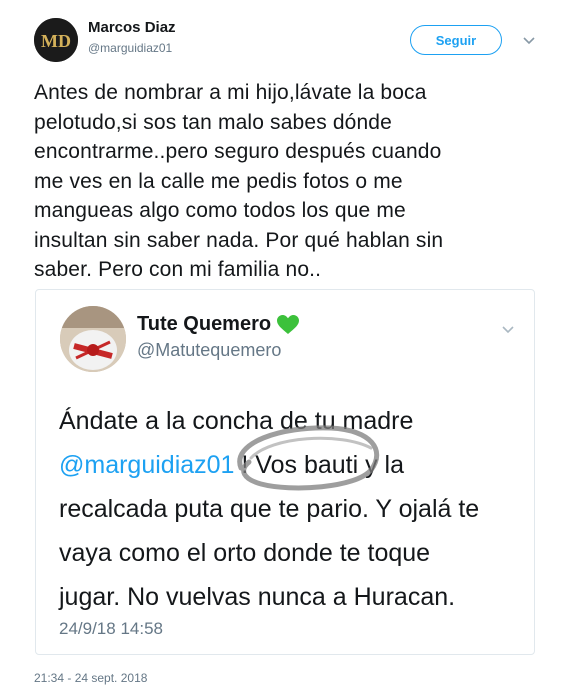 This screenshot has height=695, width=570. Describe the element at coordinates (132, 27) in the screenshot. I see `author-name: Marcos Diaz` at that location.